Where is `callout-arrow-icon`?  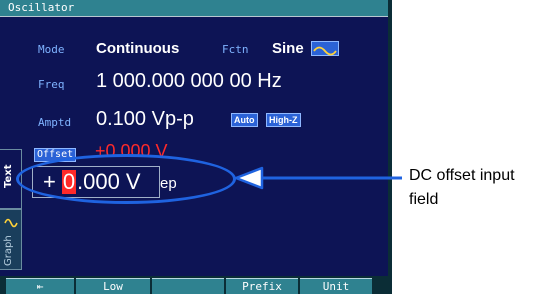
callout-arrow-icon is located at coordinates (318, 178).